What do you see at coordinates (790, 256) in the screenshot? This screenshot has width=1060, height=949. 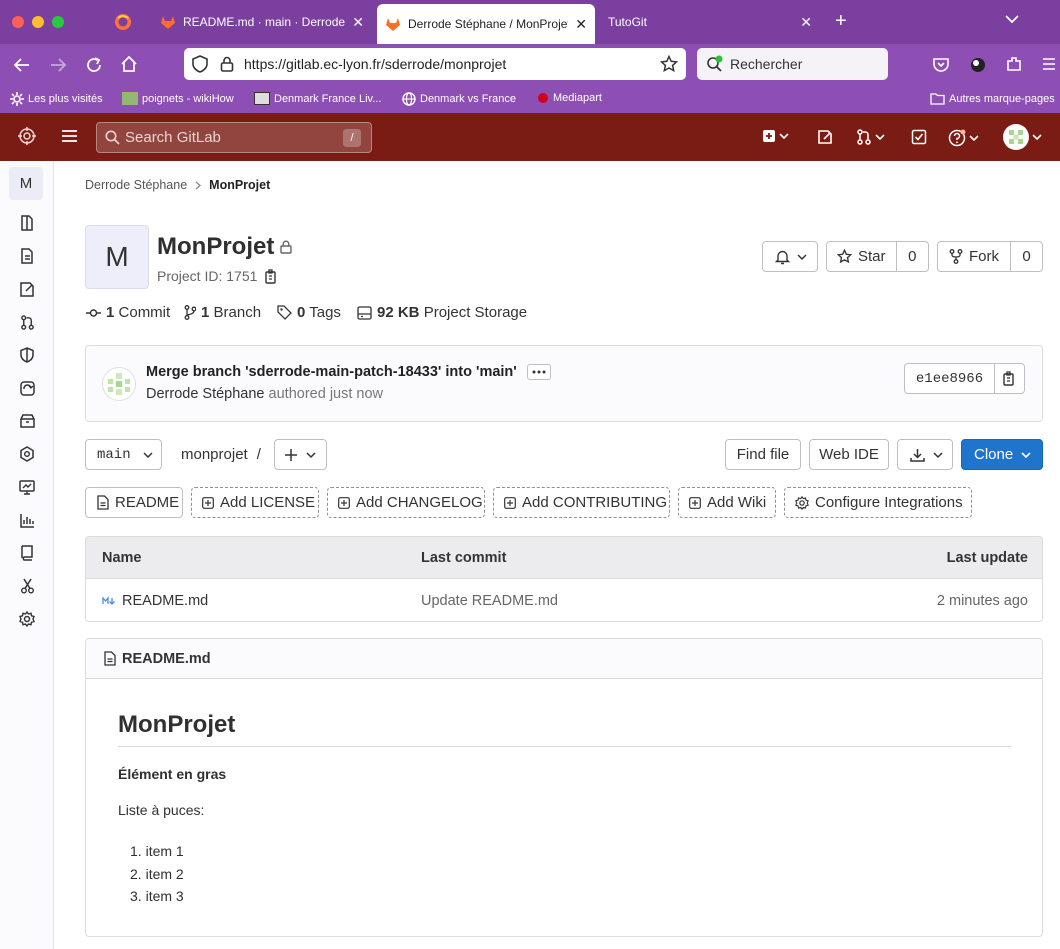 I see `notification-dropdown` at bounding box center [790, 256].